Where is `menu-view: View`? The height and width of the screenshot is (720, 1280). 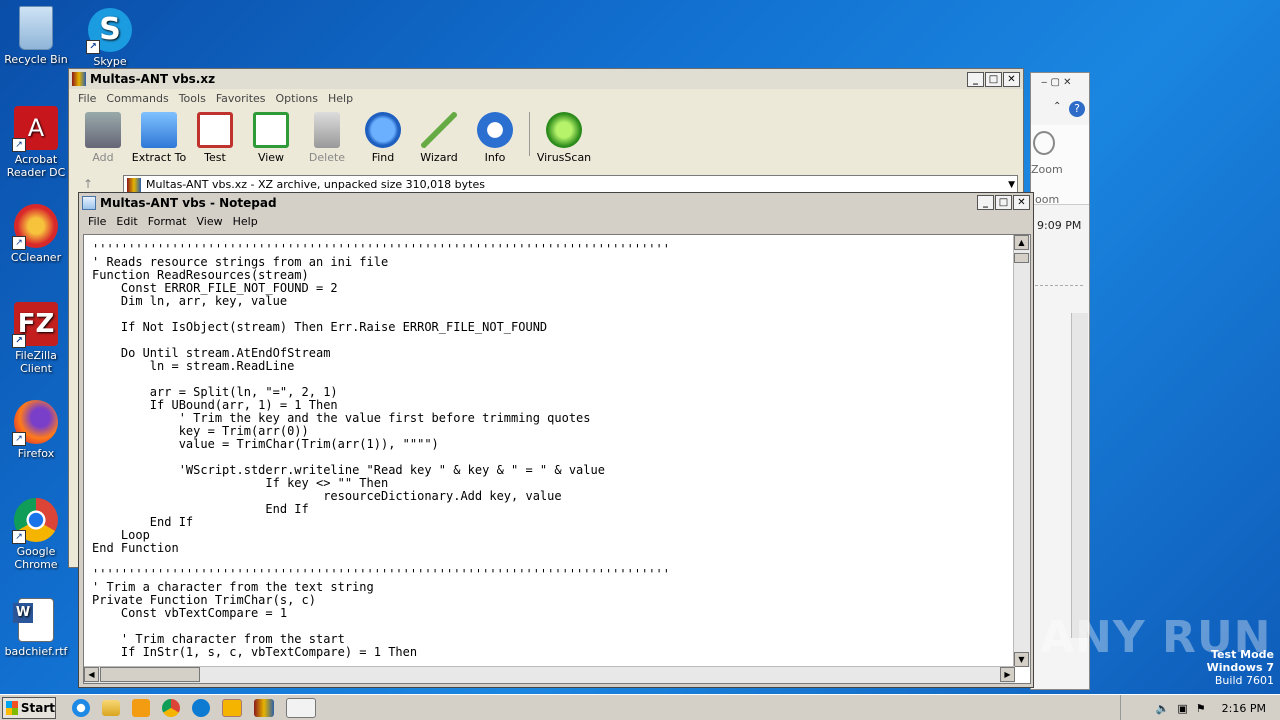 menu-view: View is located at coordinates (210, 221).